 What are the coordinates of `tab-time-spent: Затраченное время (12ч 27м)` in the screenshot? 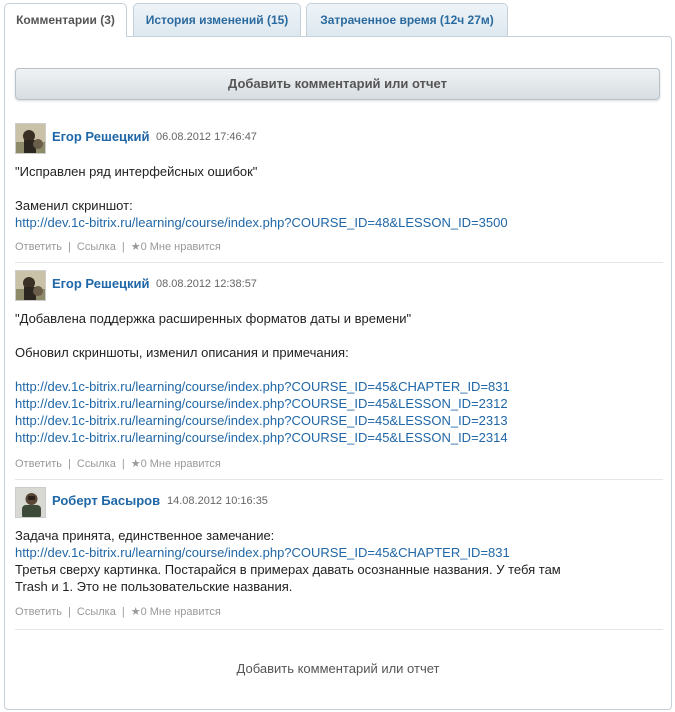 It's located at (407, 19).